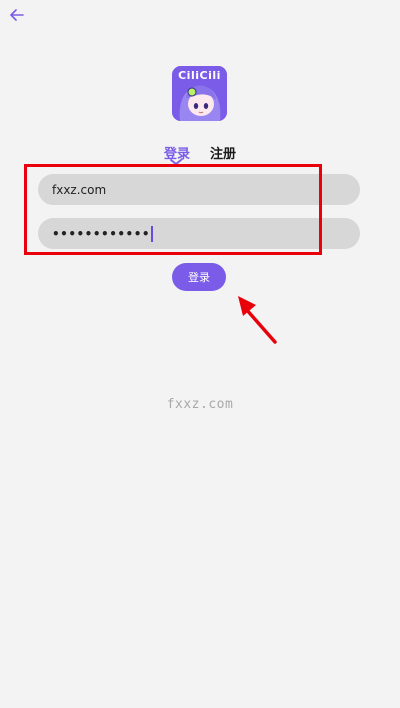  I want to click on watermark-text: fxxz.com, so click(200, 404).